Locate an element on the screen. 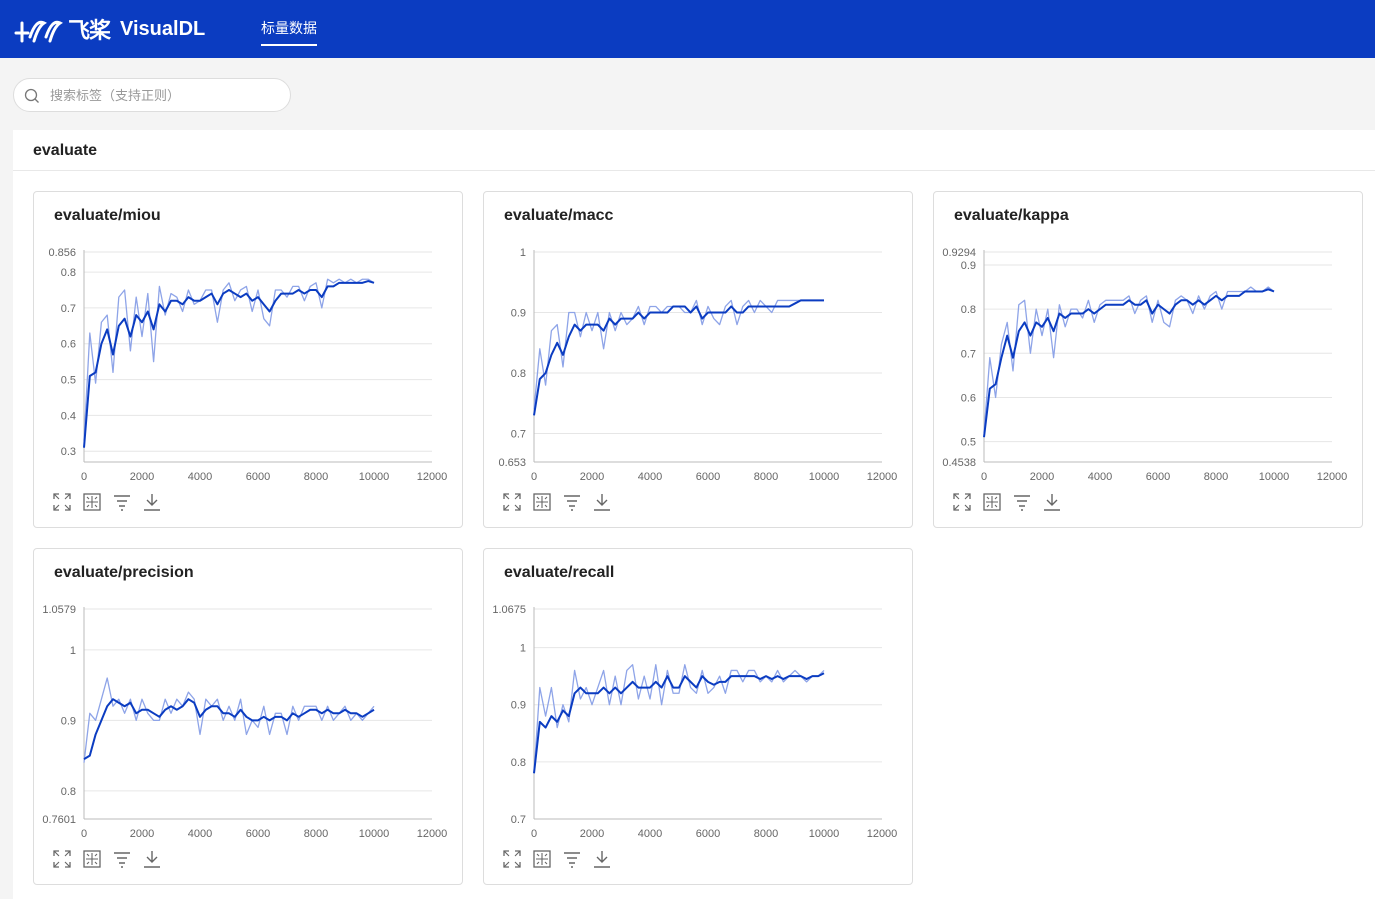 Image resolution: width=1375 pixels, height=899 pixels. y-min-label: 0.4538 is located at coordinates (959, 463).